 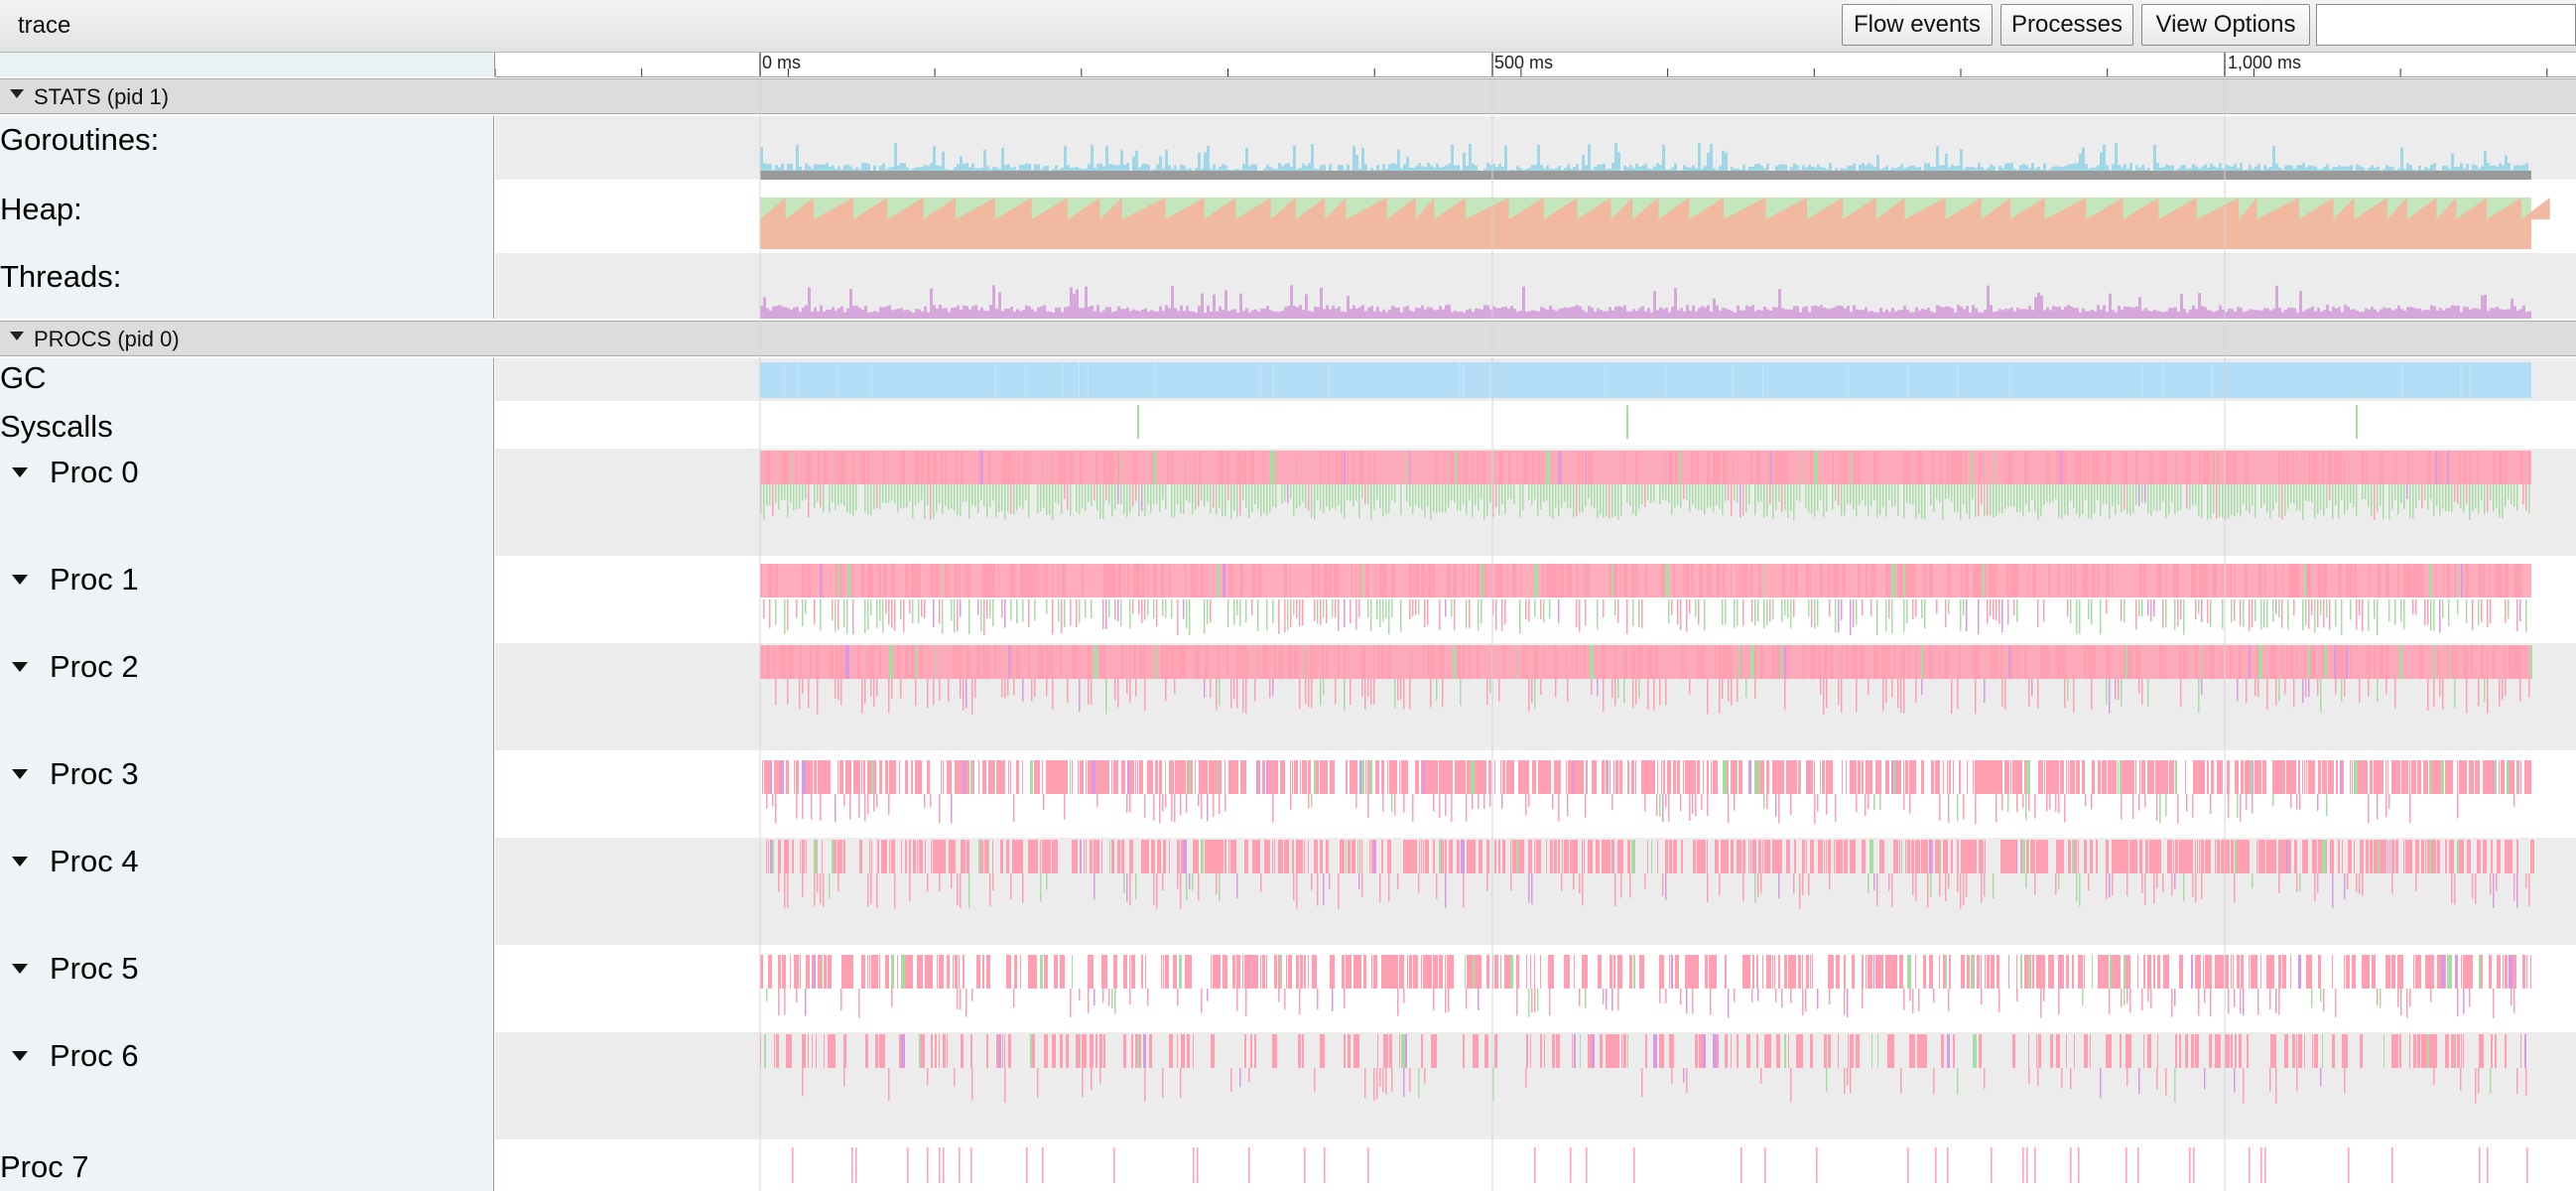 I want to click on proc3-track-plot, so click(x=1536, y=794).